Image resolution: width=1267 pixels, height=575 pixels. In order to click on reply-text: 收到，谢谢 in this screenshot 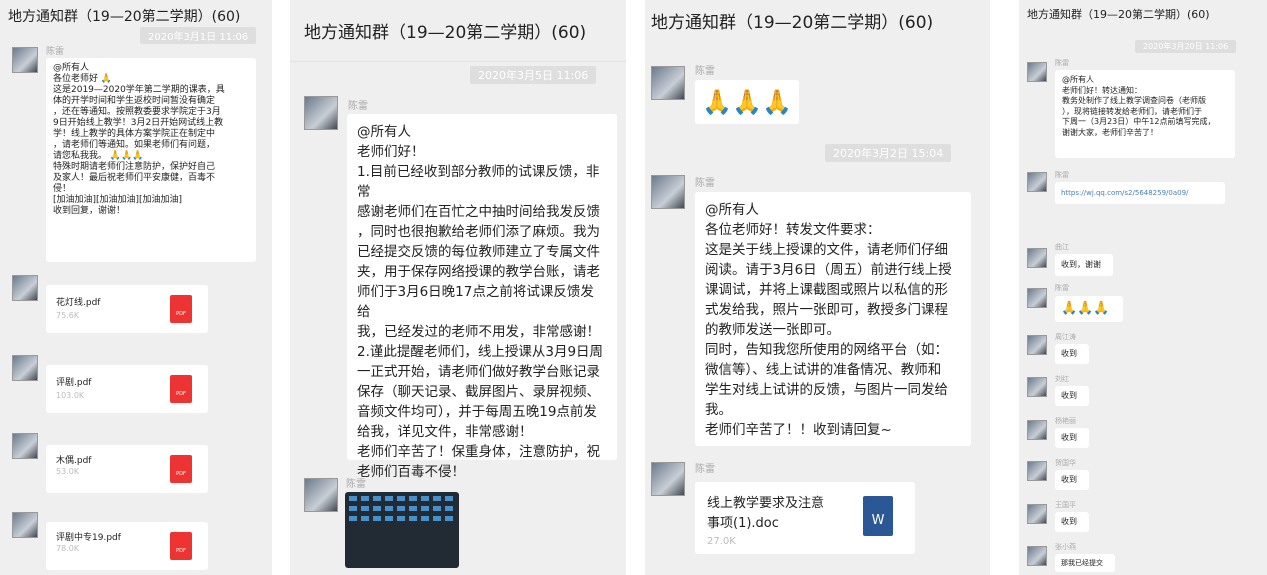, I will do `click(1081, 264)`.